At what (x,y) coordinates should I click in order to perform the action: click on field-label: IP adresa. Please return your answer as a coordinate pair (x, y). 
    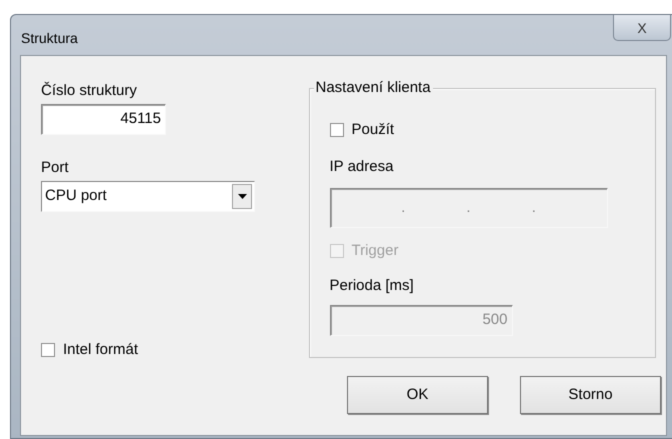
    Looking at the image, I should click on (362, 166).